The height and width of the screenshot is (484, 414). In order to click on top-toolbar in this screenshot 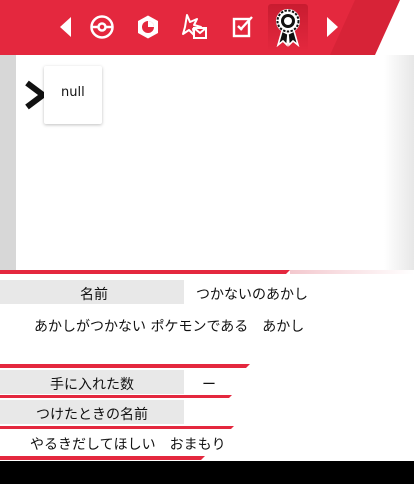, I will do `click(207, 27)`.